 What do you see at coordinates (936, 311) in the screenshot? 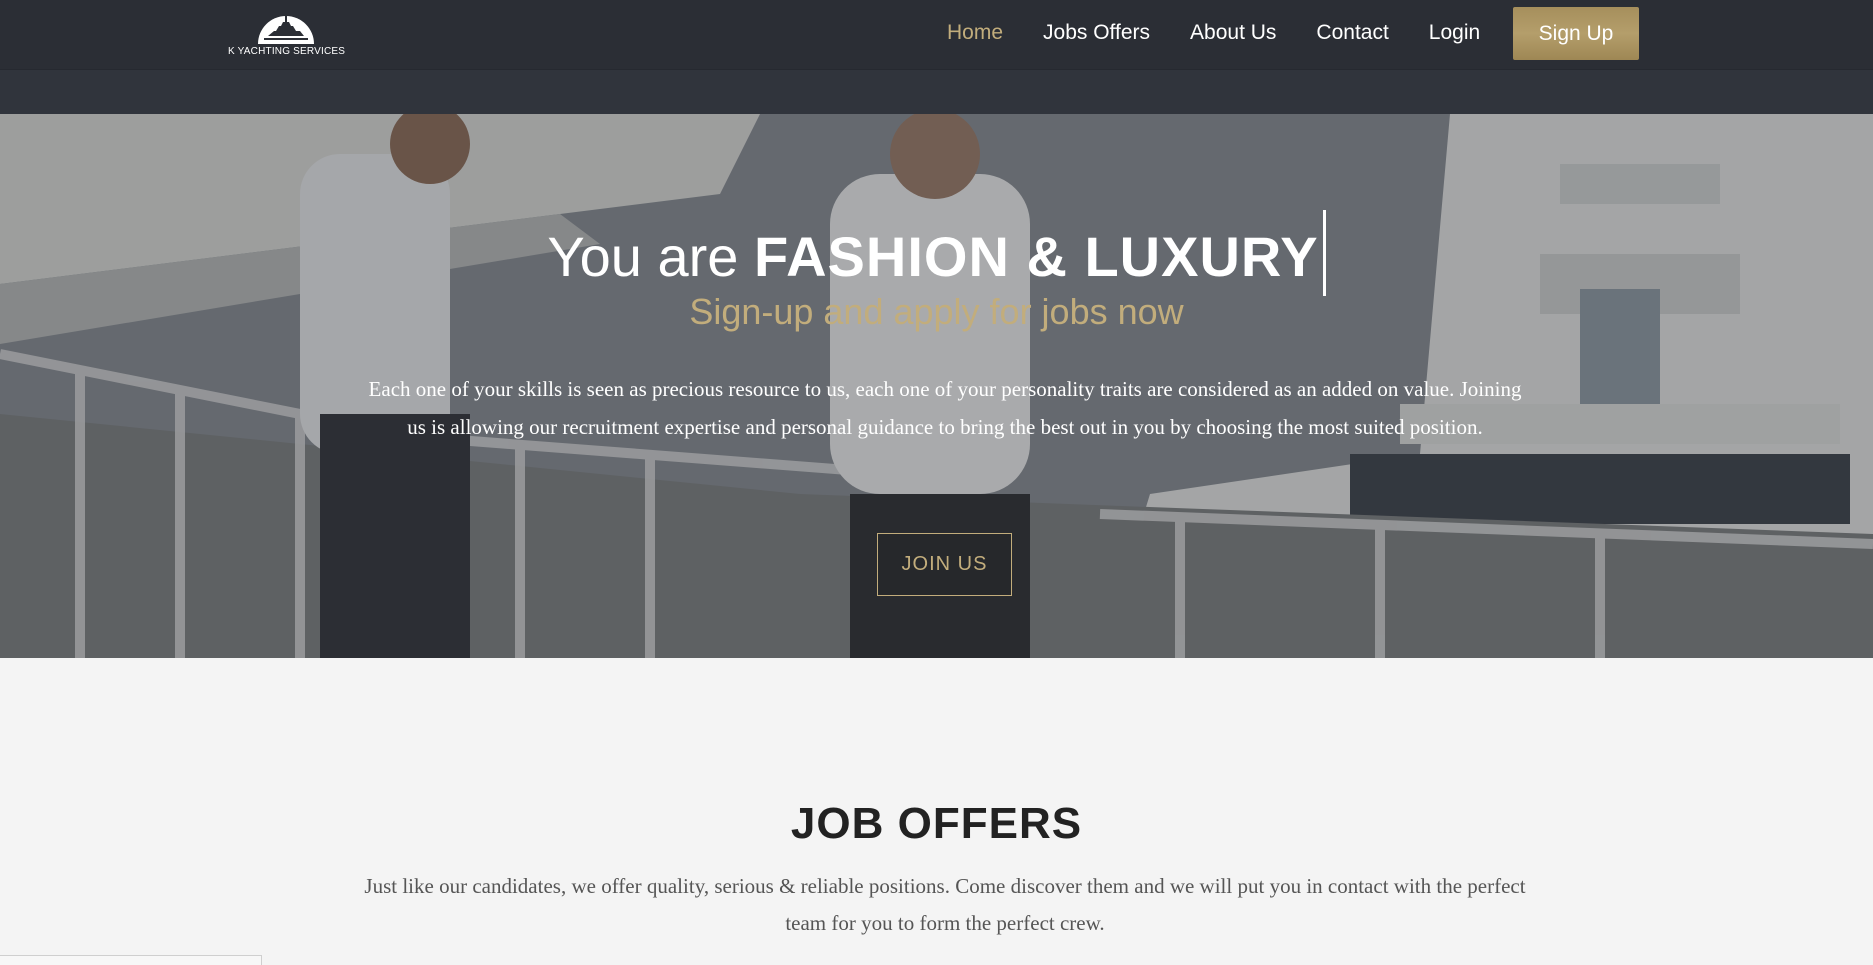
I see `hero-subtitle: Sign-up and apply for jobs now` at bounding box center [936, 311].